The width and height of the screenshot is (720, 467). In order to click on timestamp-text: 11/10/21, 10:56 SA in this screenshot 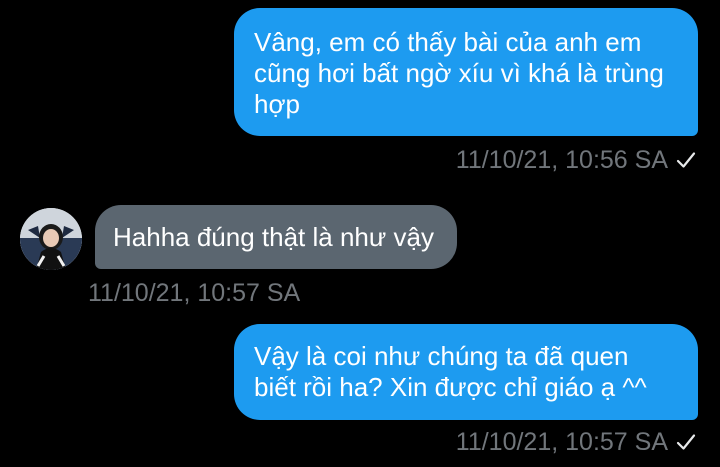, I will do `click(561, 160)`.